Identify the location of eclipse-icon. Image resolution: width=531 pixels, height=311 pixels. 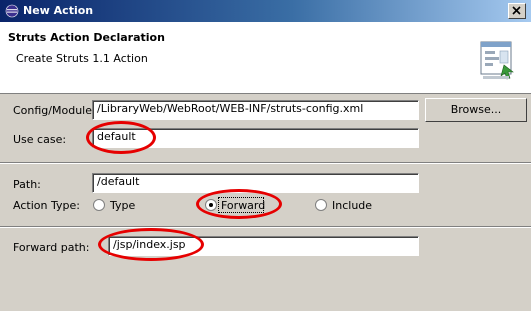
(12, 11).